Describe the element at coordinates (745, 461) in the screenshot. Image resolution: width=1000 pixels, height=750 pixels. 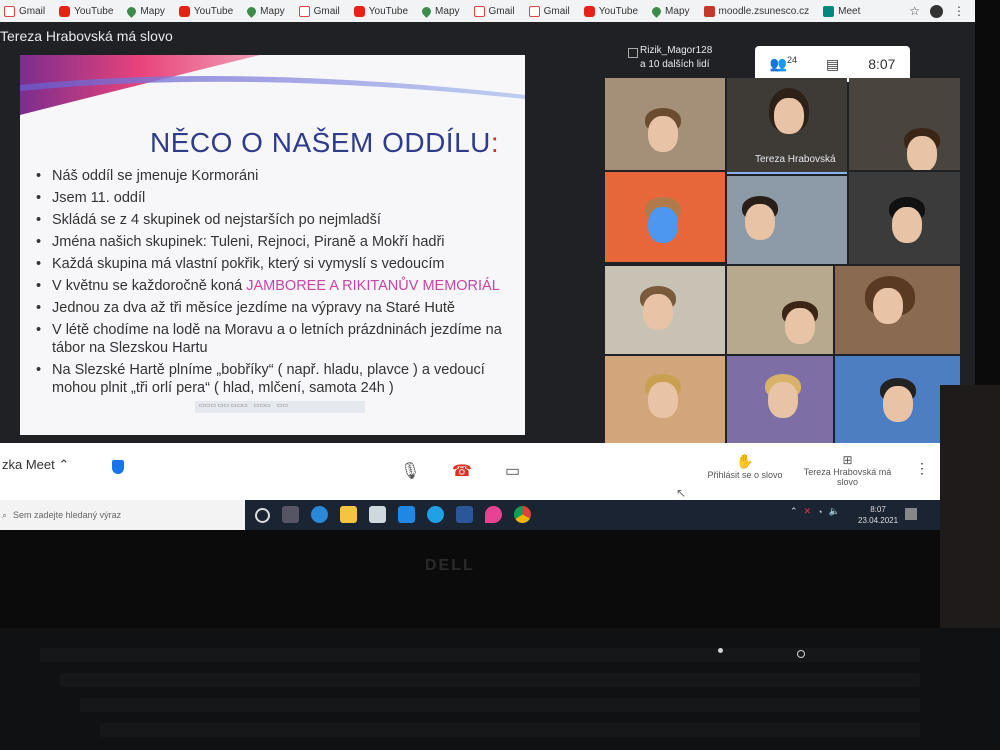
I see `hand-icon: ✋` at that location.